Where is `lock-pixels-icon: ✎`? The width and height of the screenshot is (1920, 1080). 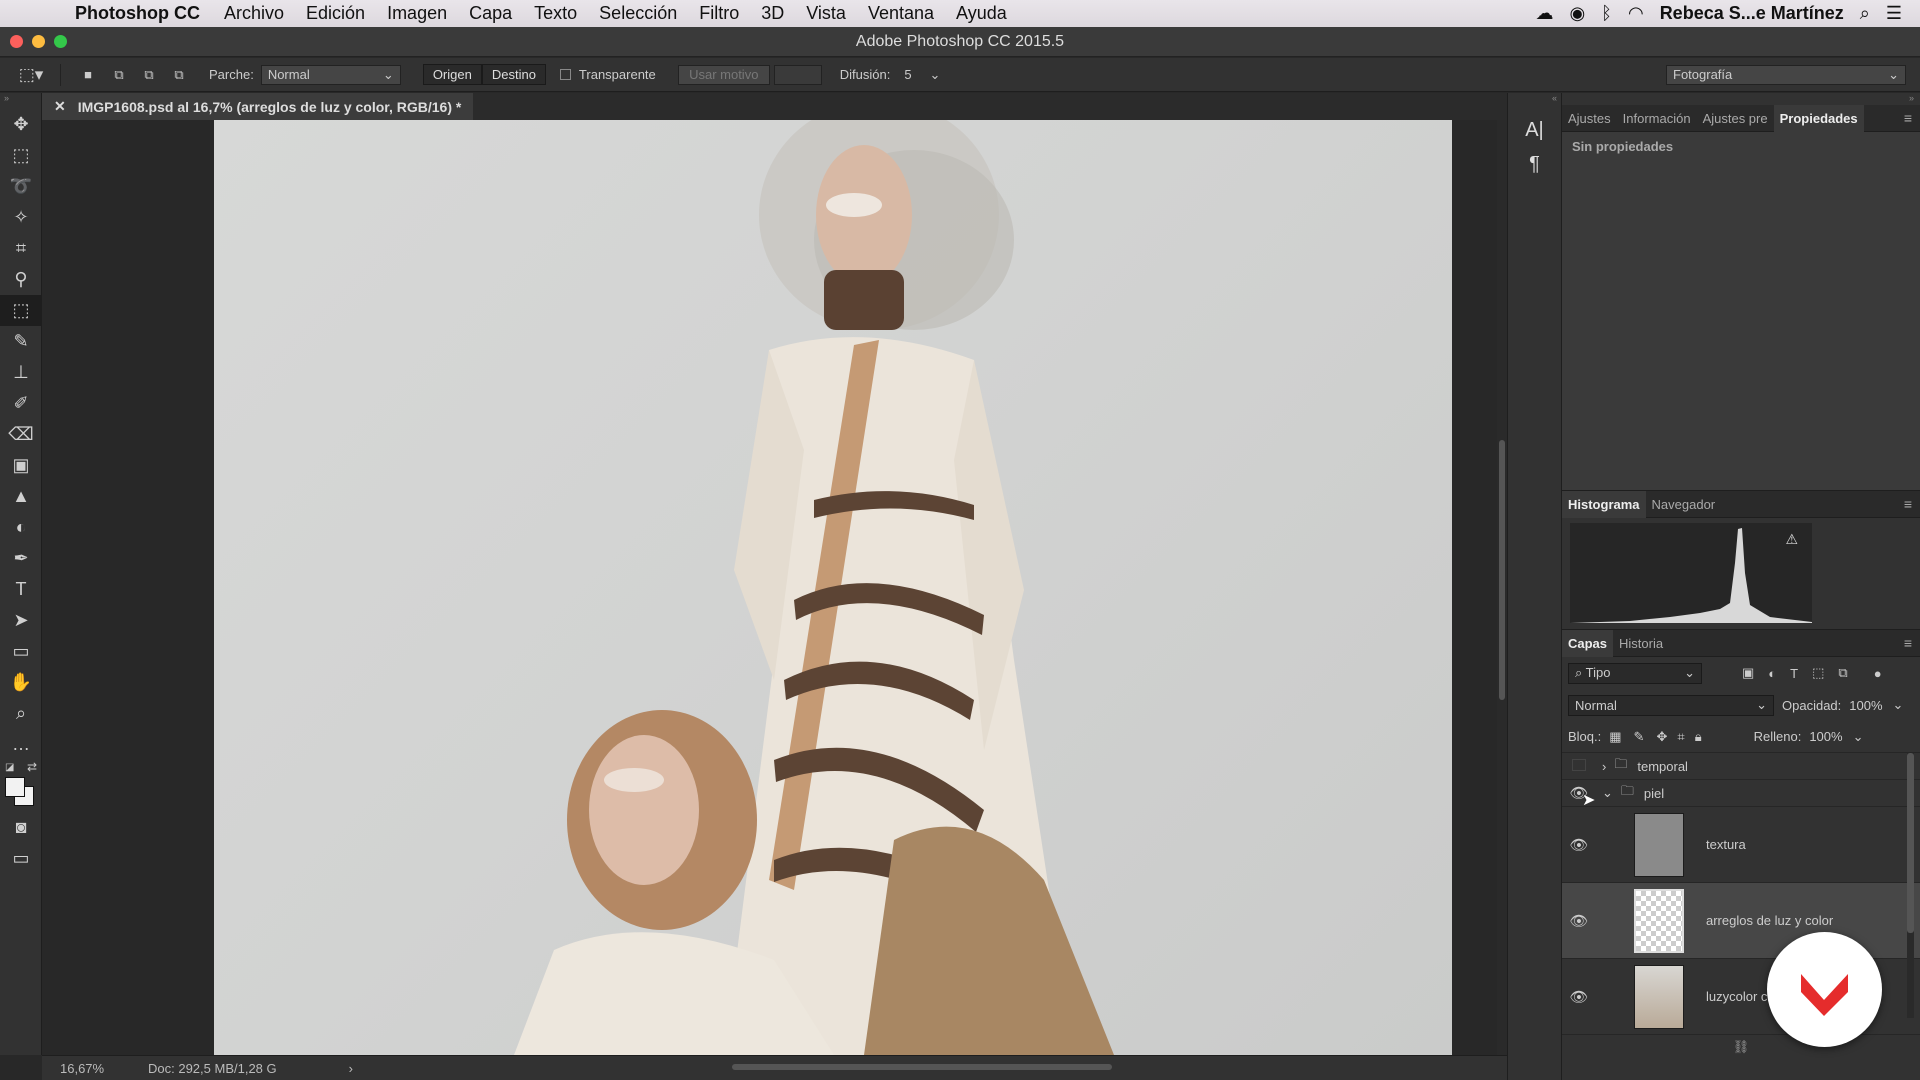 lock-pixels-icon: ✎ is located at coordinates (1639, 737).